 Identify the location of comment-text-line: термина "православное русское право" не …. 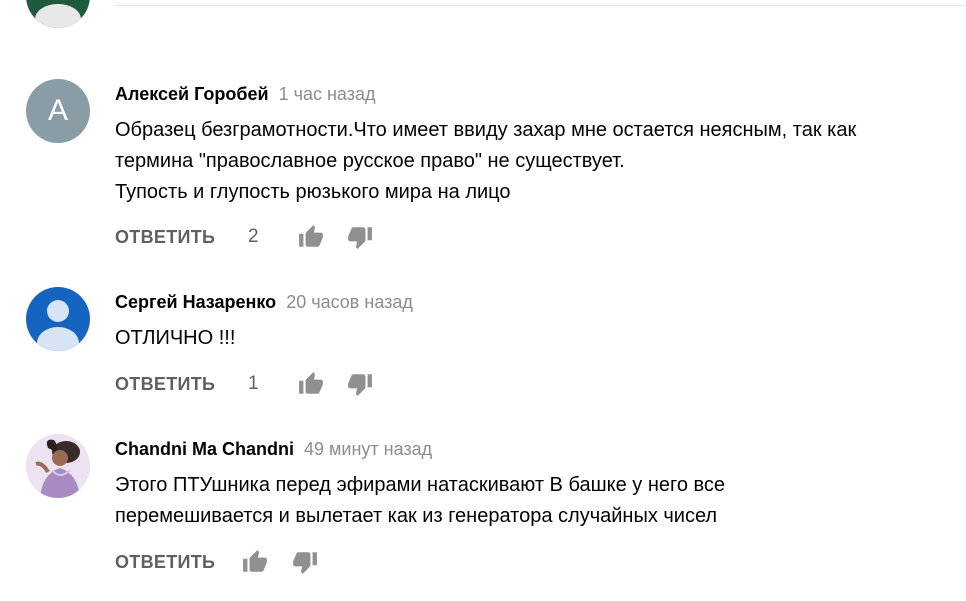
(370, 161).